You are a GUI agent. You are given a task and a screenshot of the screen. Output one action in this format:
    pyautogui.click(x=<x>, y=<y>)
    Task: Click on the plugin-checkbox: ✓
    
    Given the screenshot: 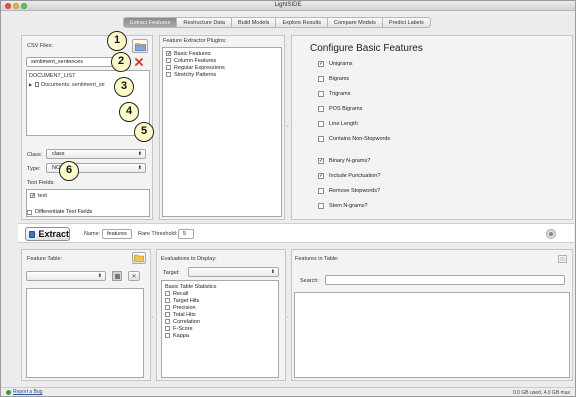 What is the action you would take?
    pyautogui.click(x=168, y=54)
    